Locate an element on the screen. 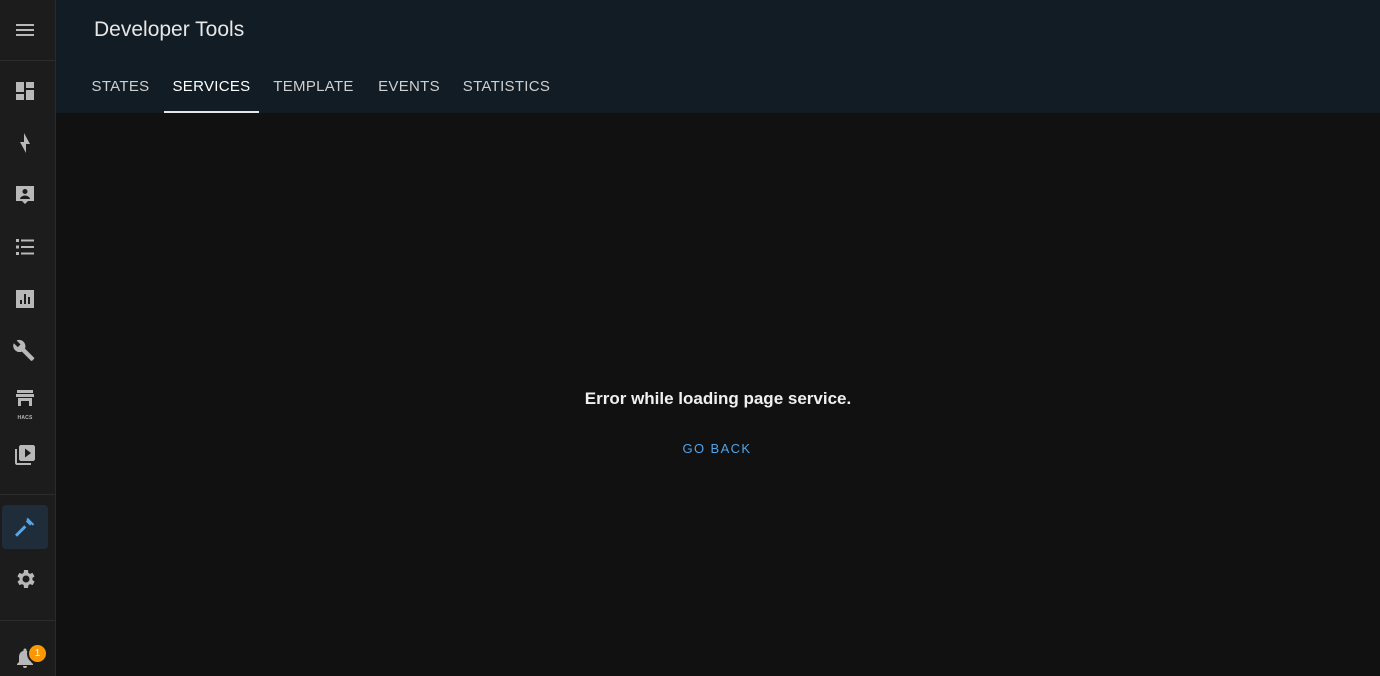 This screenshot has width=1380, height=676. sidebar-item-developer-tools is located at coordinates (25, 527).